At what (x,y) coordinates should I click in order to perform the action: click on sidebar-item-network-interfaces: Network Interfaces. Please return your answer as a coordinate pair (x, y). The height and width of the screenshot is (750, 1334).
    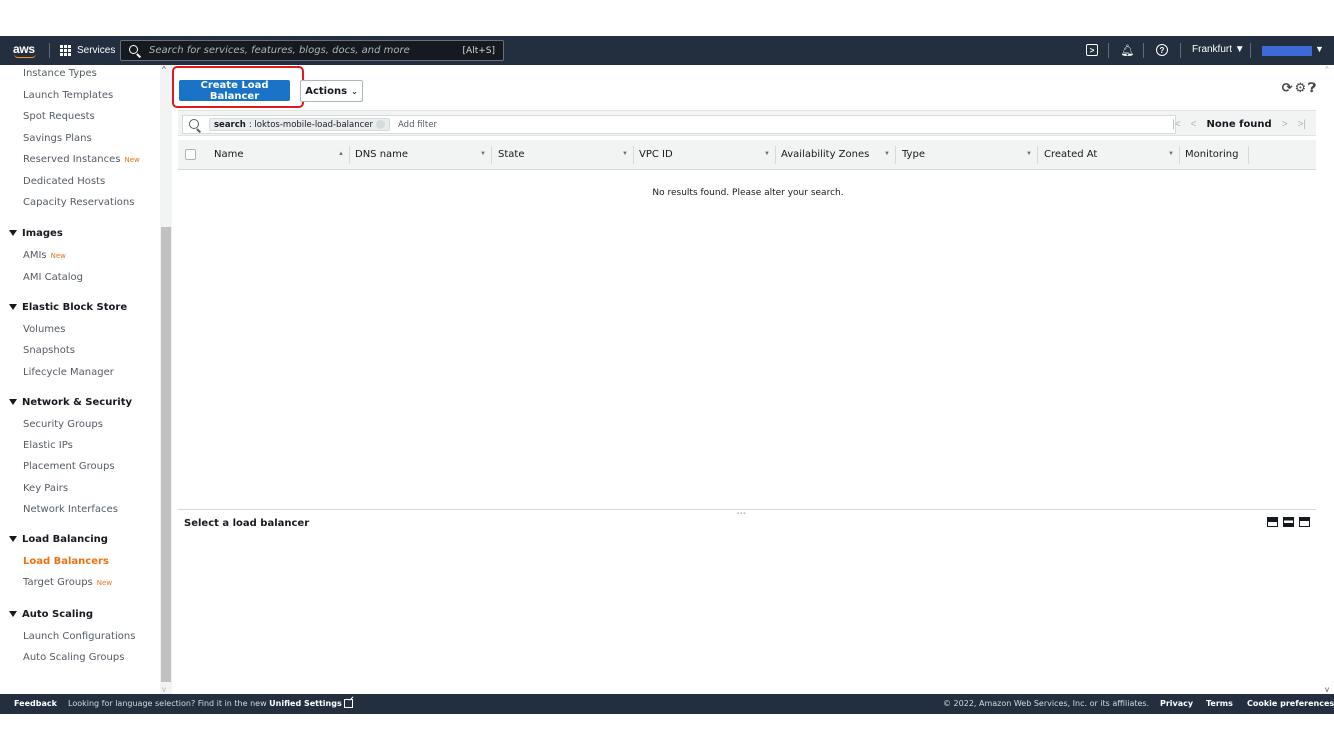
    Looking at the image, I should click on (70, 509).